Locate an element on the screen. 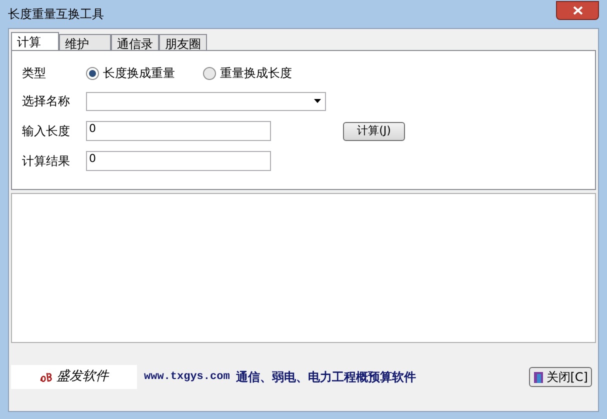 This screenshot has width=607, height=419. length-input: 0 is located at coordinates (178, 131).